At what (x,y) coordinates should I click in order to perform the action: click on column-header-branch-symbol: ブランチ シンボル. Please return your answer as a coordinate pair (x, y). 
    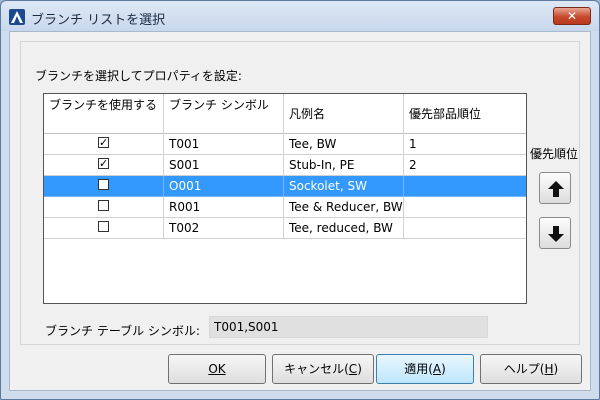
    Looking at the image, I should click on (224, 114).